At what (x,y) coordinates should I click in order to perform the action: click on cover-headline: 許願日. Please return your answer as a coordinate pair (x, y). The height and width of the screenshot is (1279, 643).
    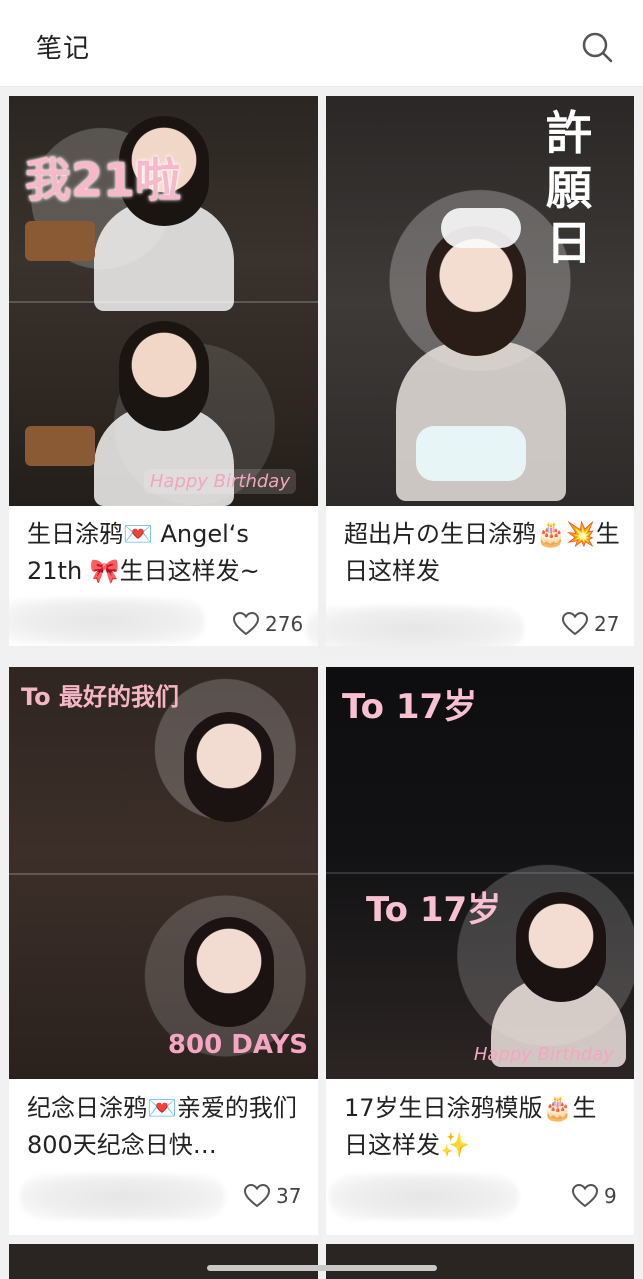
    Looking at the image, I should click on (569, 188).